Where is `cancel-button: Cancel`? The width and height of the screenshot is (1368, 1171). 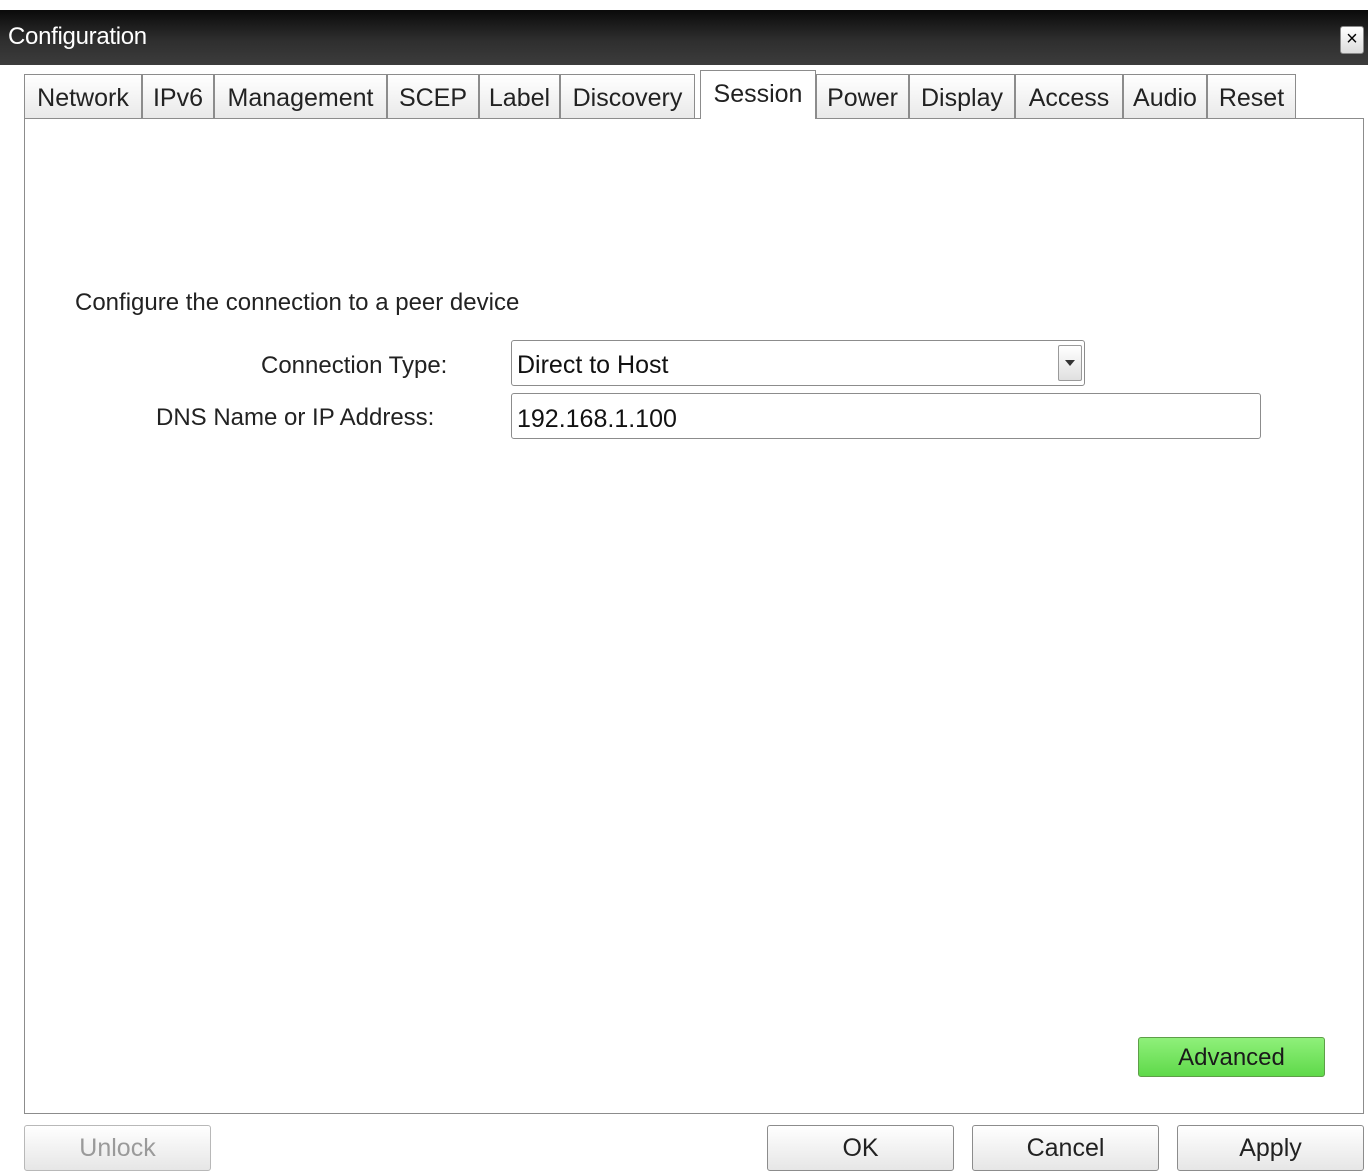
cancel-button: Cancel is located at coordinates (1065, 1148).